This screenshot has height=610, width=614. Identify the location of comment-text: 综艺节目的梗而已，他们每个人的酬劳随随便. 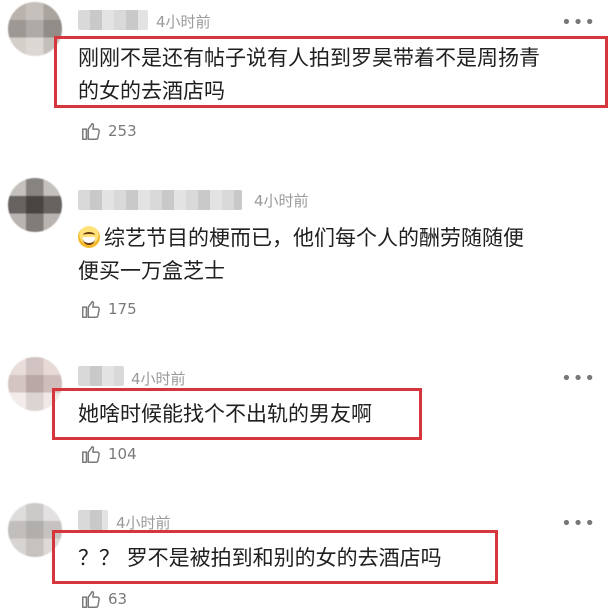
(314, 238).